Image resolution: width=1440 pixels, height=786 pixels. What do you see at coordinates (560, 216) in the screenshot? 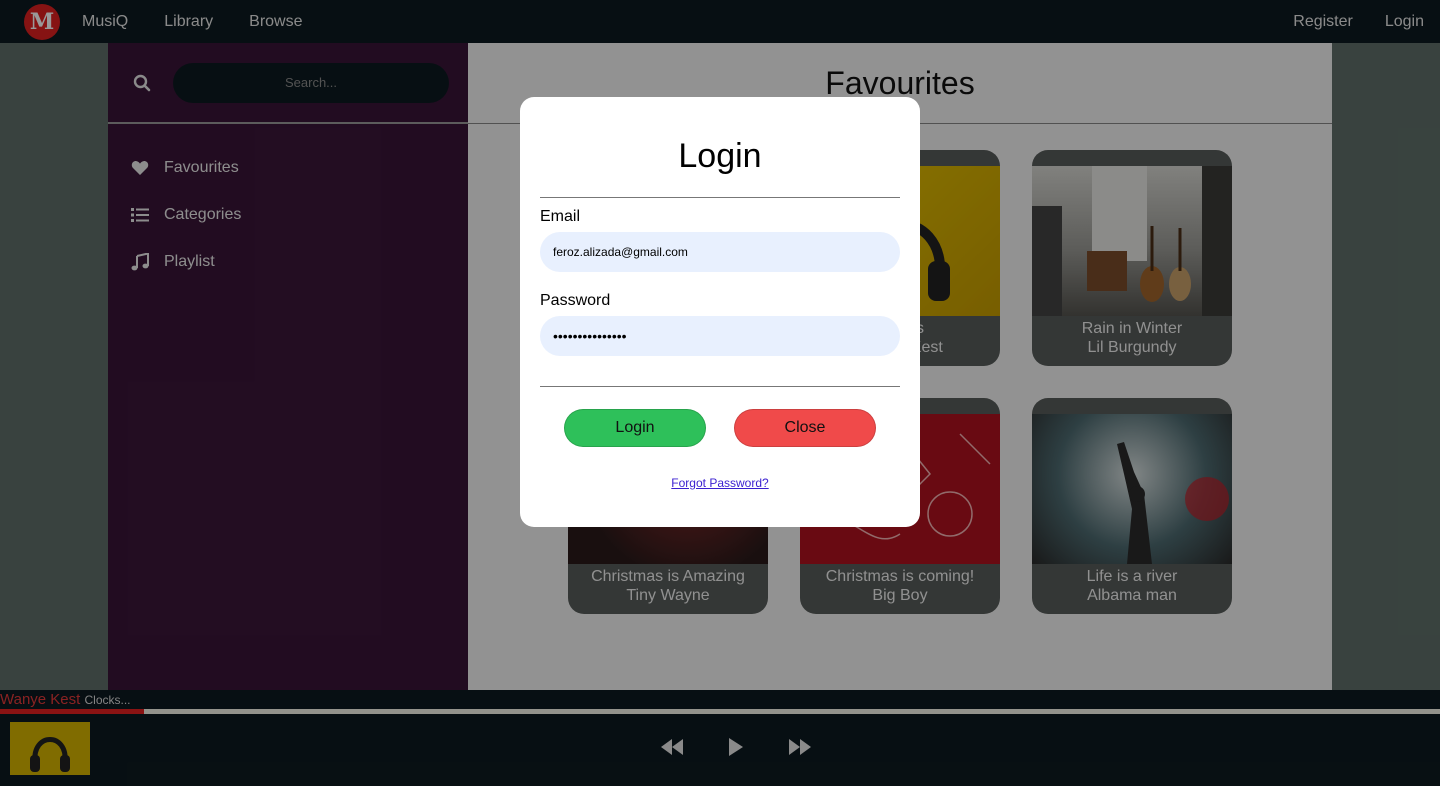
I see `email-label: Email` at bounding box center [560, 216].